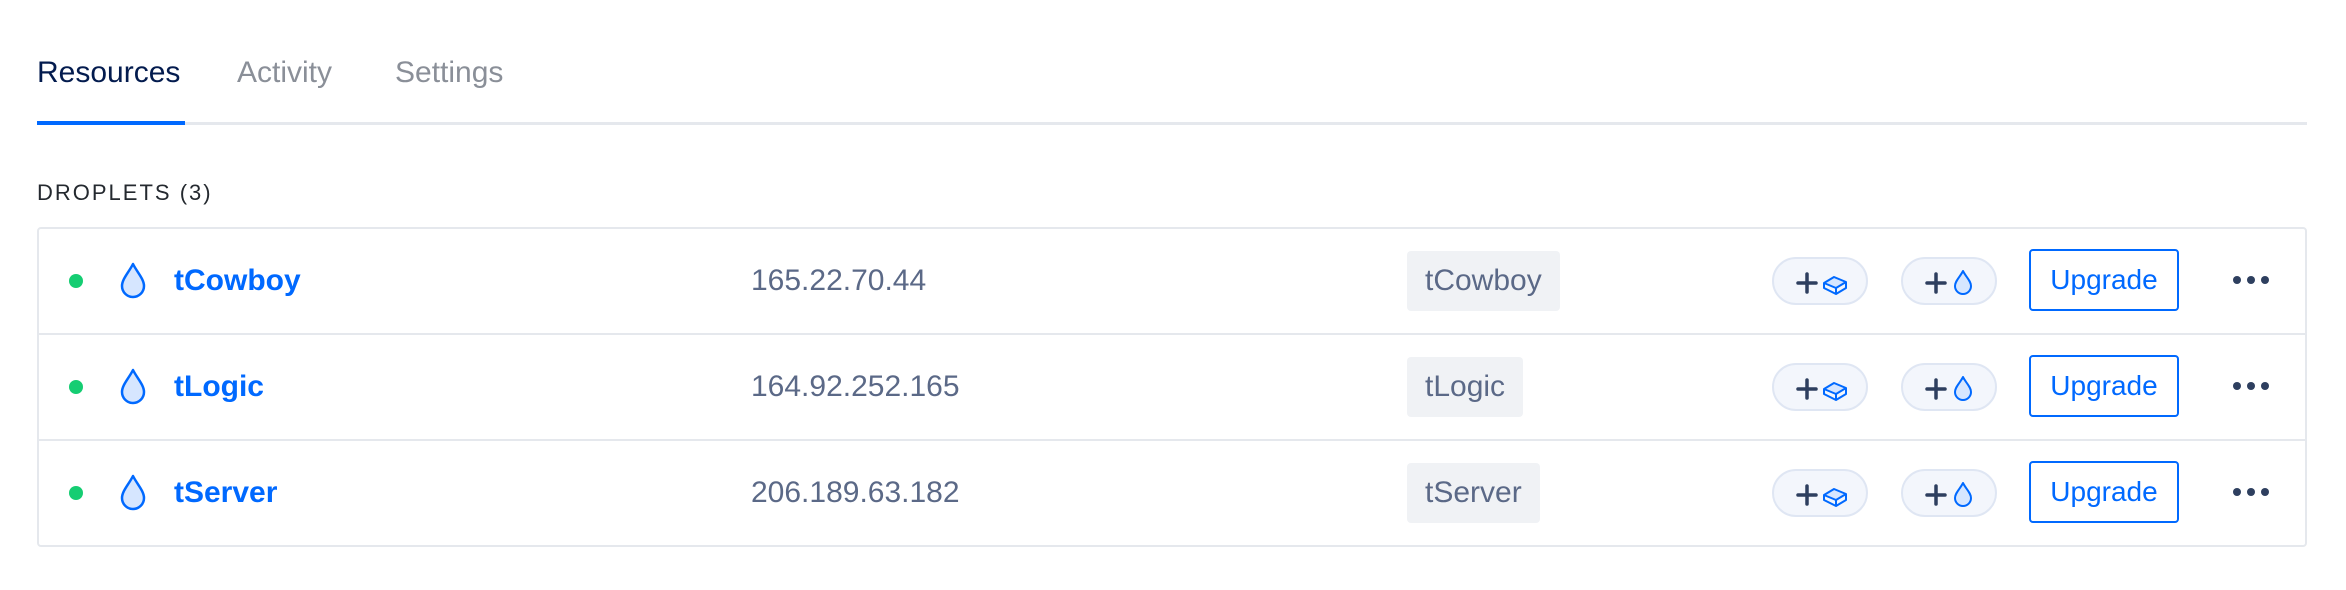 This screenshot has width=2346, height=590. I want to click on droplet-name-link: tLogic, so click(219, 387).